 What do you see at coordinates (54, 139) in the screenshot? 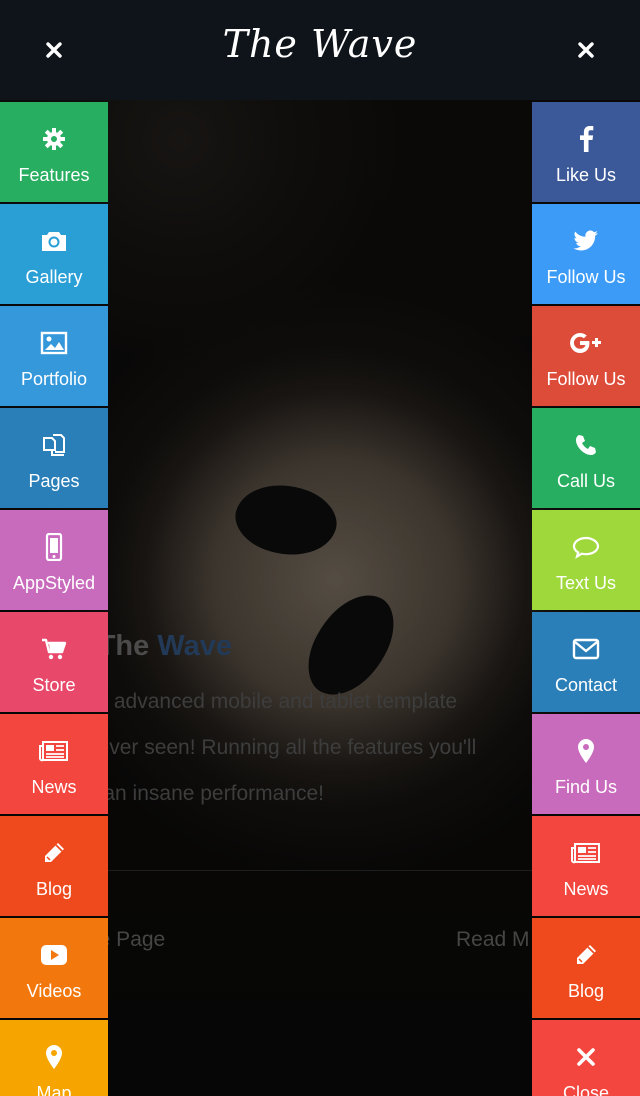
I see `gear-icon` at bounding box center [54, 139].